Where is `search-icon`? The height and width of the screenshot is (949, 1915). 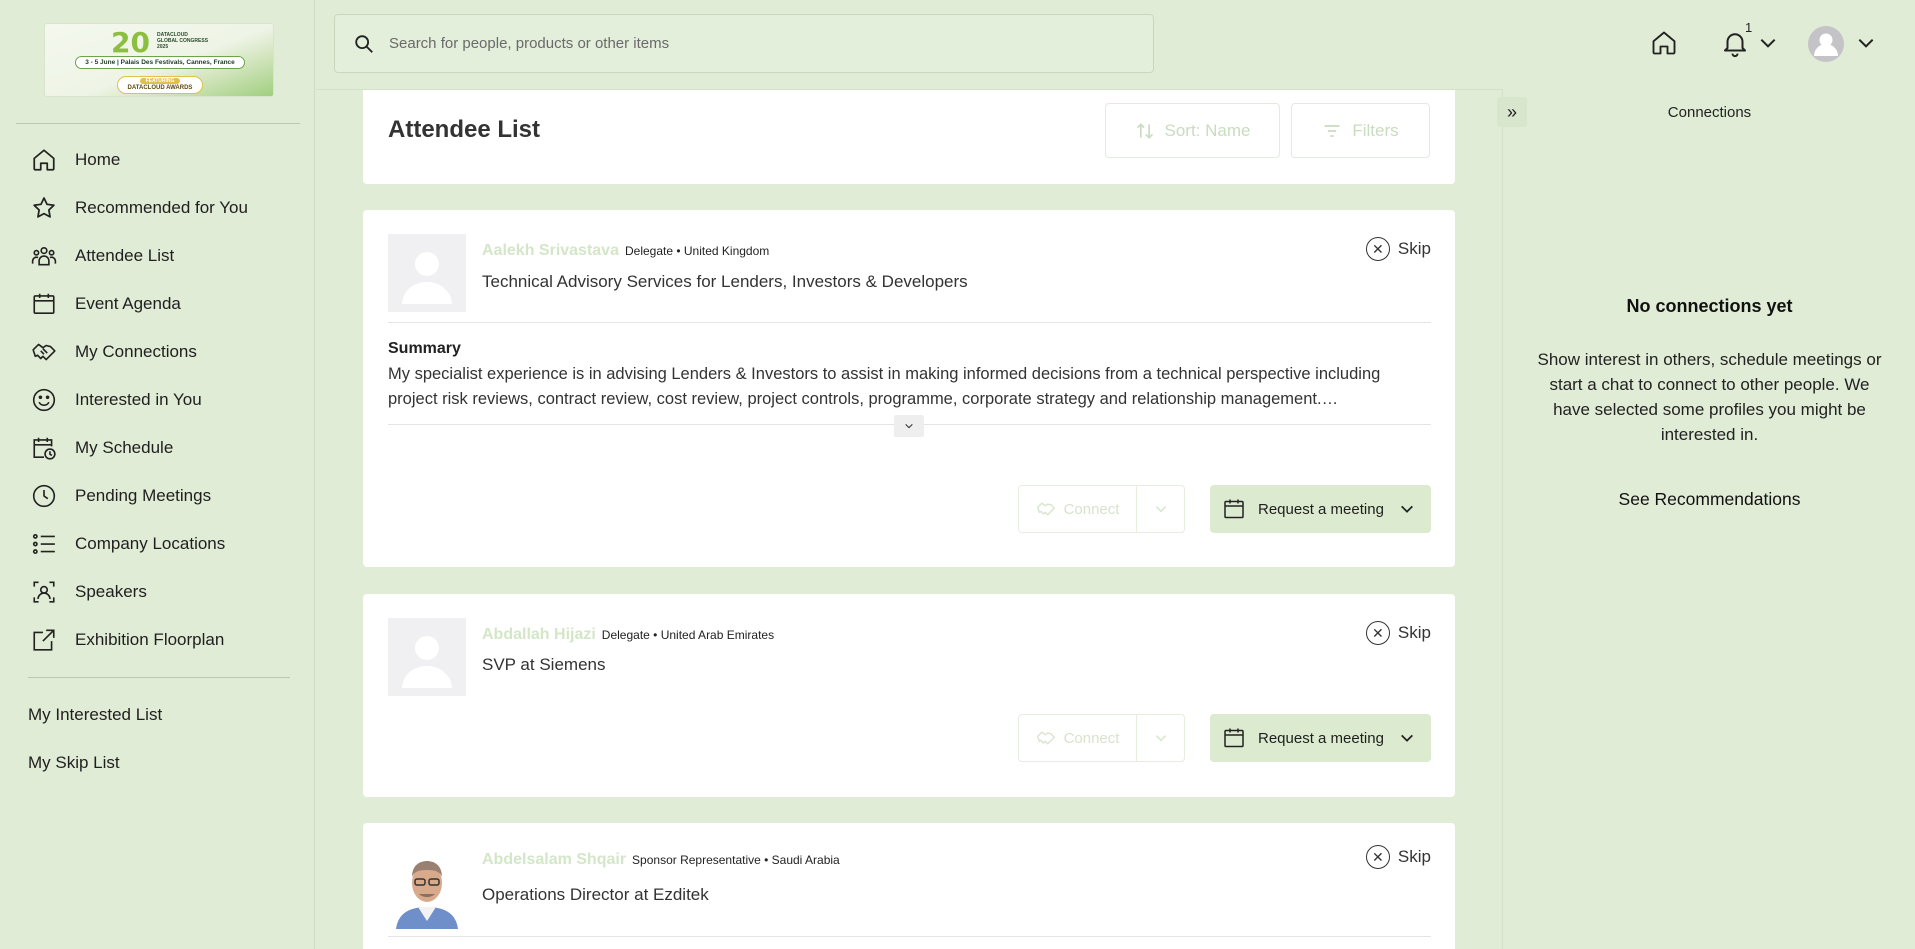
search-icon is located at coordinates (364, 43).